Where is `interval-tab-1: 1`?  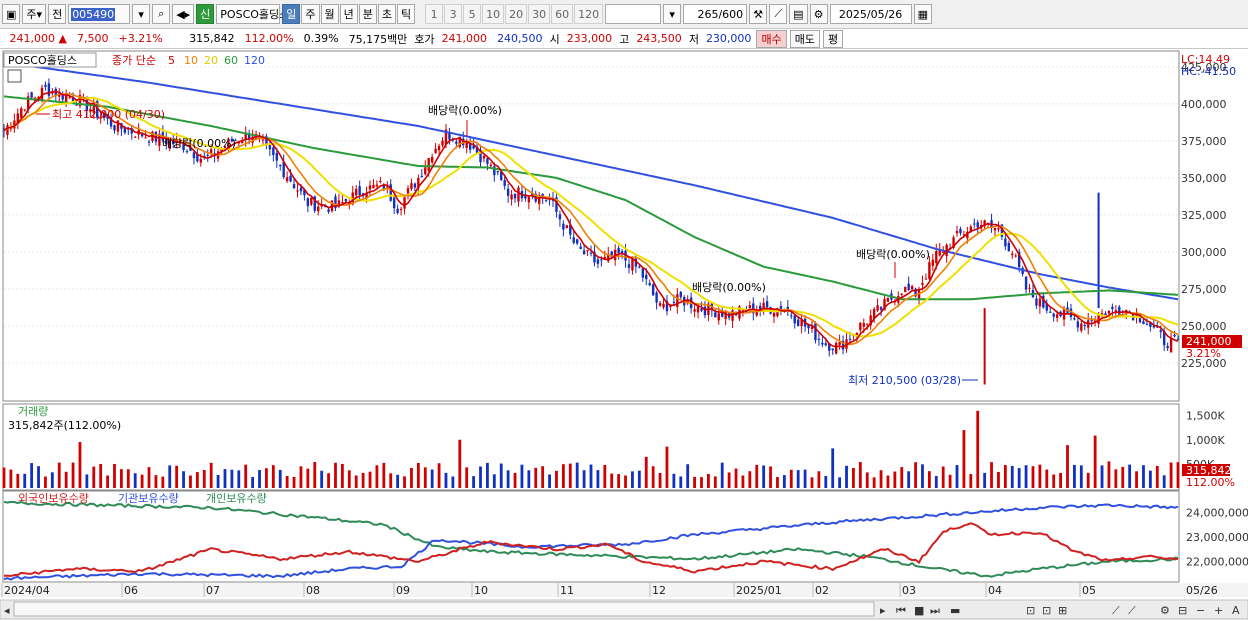 interval-tab-1: 1 is located at coordinates (434, 14).